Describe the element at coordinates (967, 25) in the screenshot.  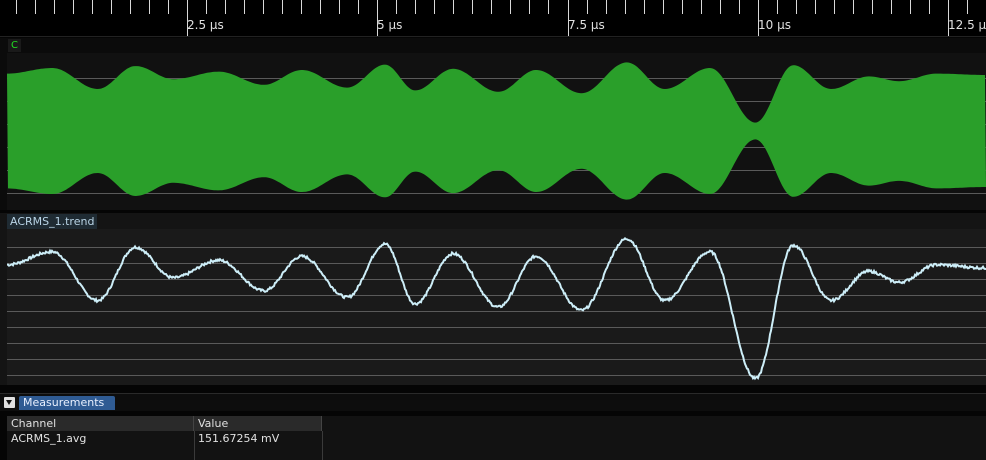
I see `tick-label: 12.5 µs` at that location.